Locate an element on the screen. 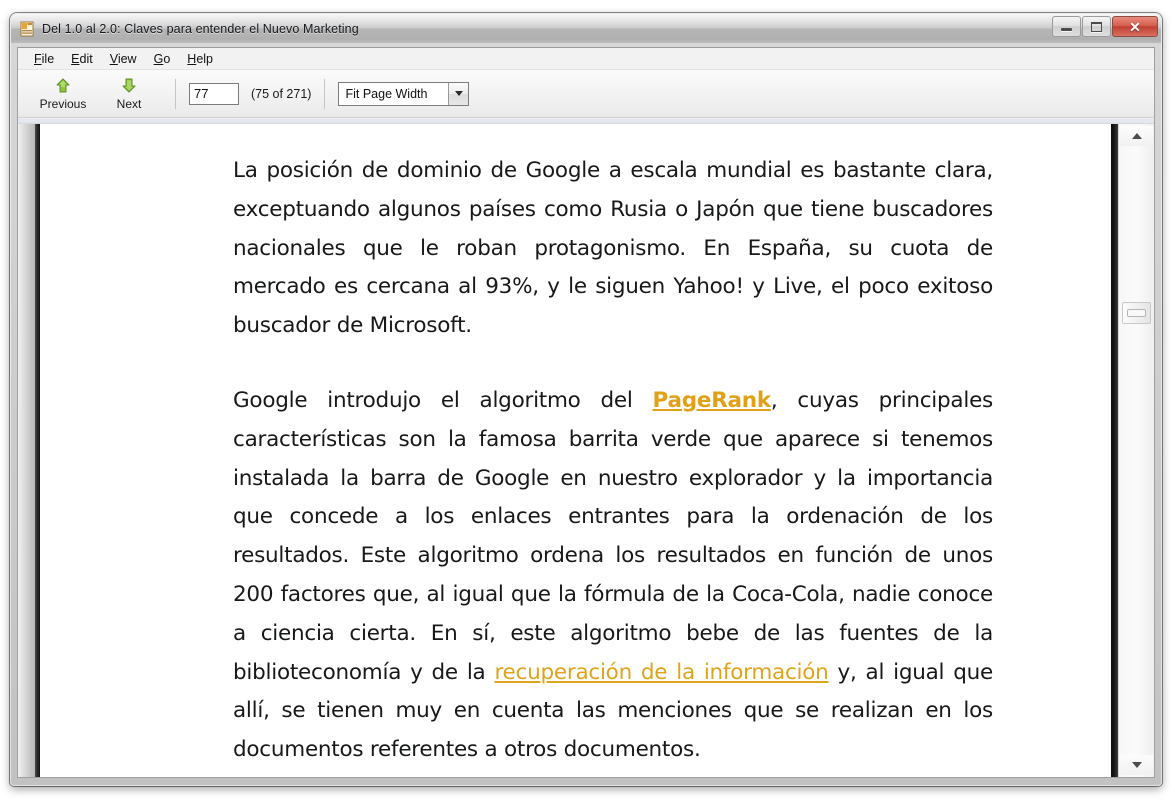  maximize-button is located at coordinates (1096, 26).